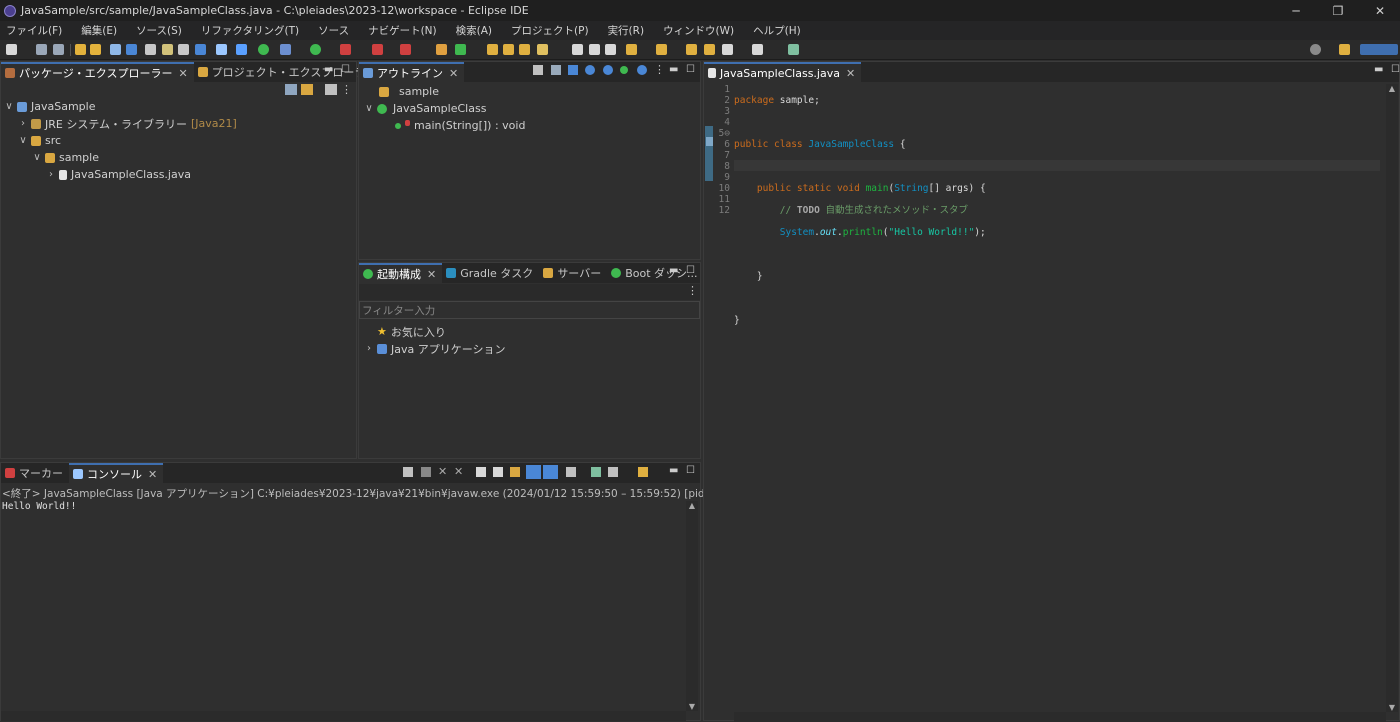  Describe the element at coordinates (1315, 49) in the screenshot. I see `search-icon` at that location.